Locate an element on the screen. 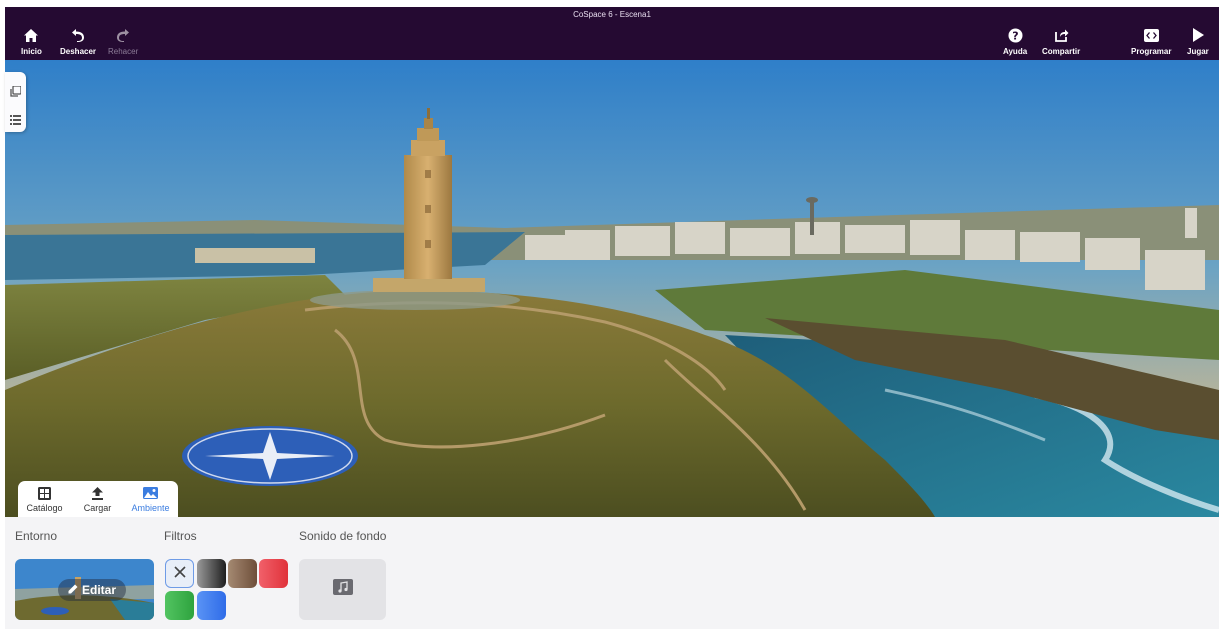  environment-thumbnail: Editar is located at coordinates (84, 589).